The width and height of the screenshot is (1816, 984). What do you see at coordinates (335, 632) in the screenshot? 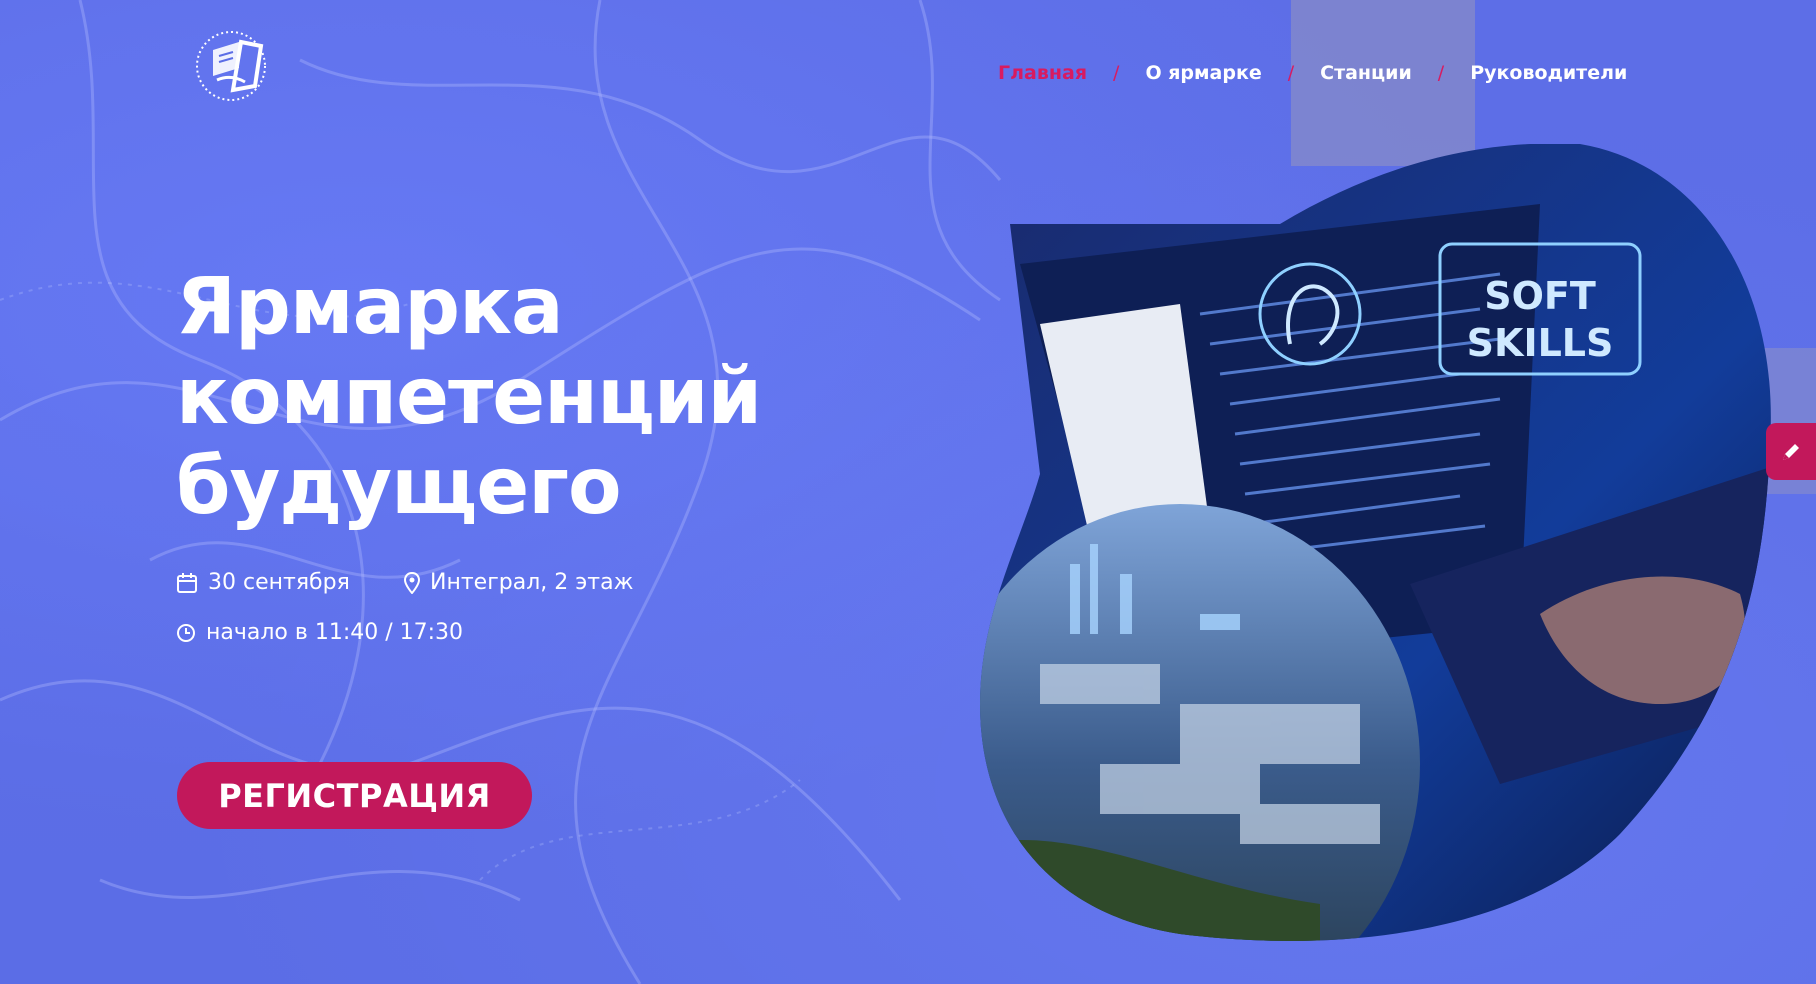
I see `event-time-text: начало в 11:40 / 17:30` at bounding box center [335, 632].